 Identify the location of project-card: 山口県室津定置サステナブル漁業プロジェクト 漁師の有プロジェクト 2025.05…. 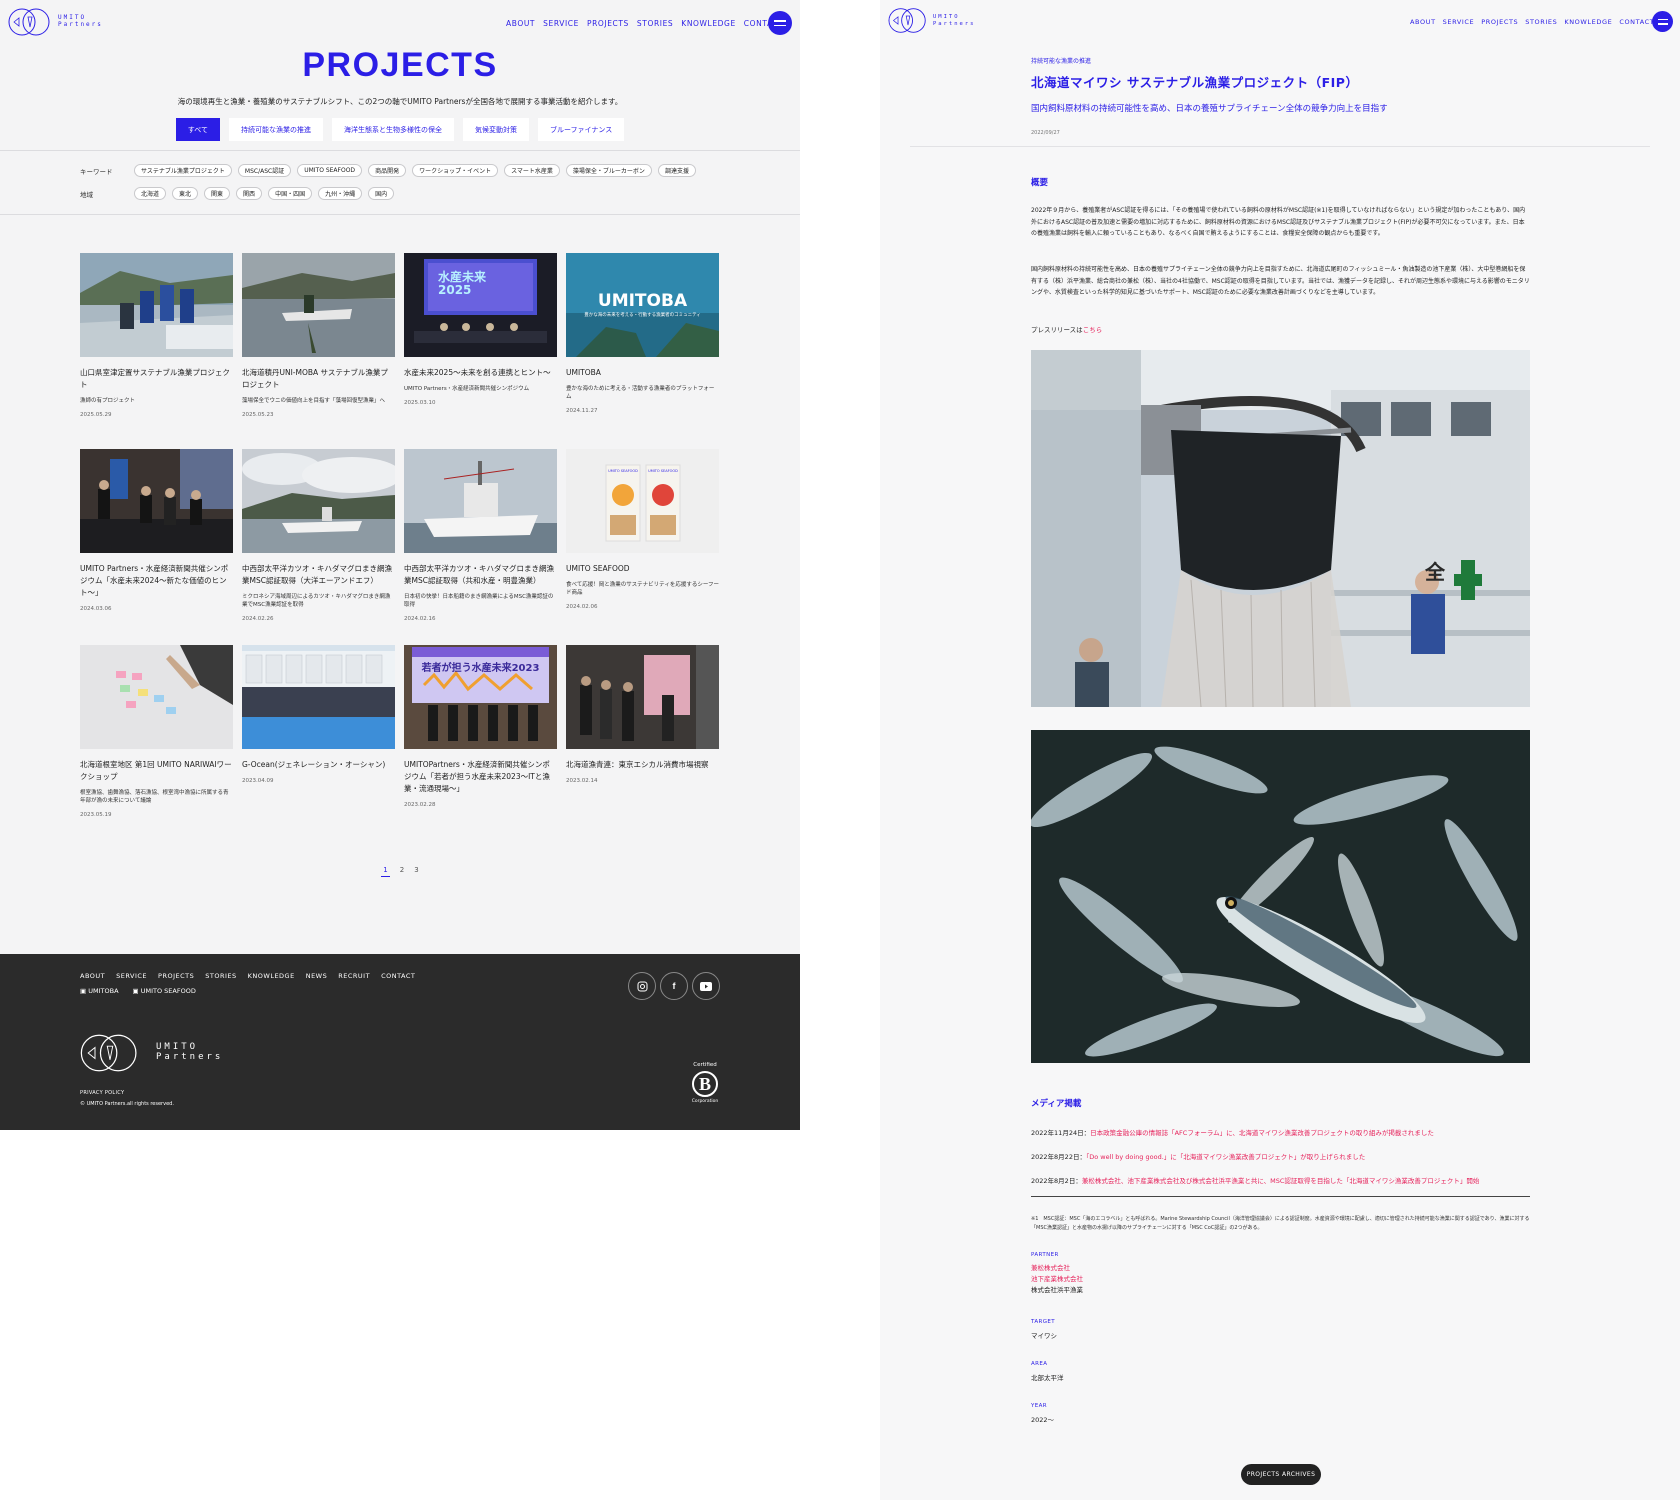
(156, 351).